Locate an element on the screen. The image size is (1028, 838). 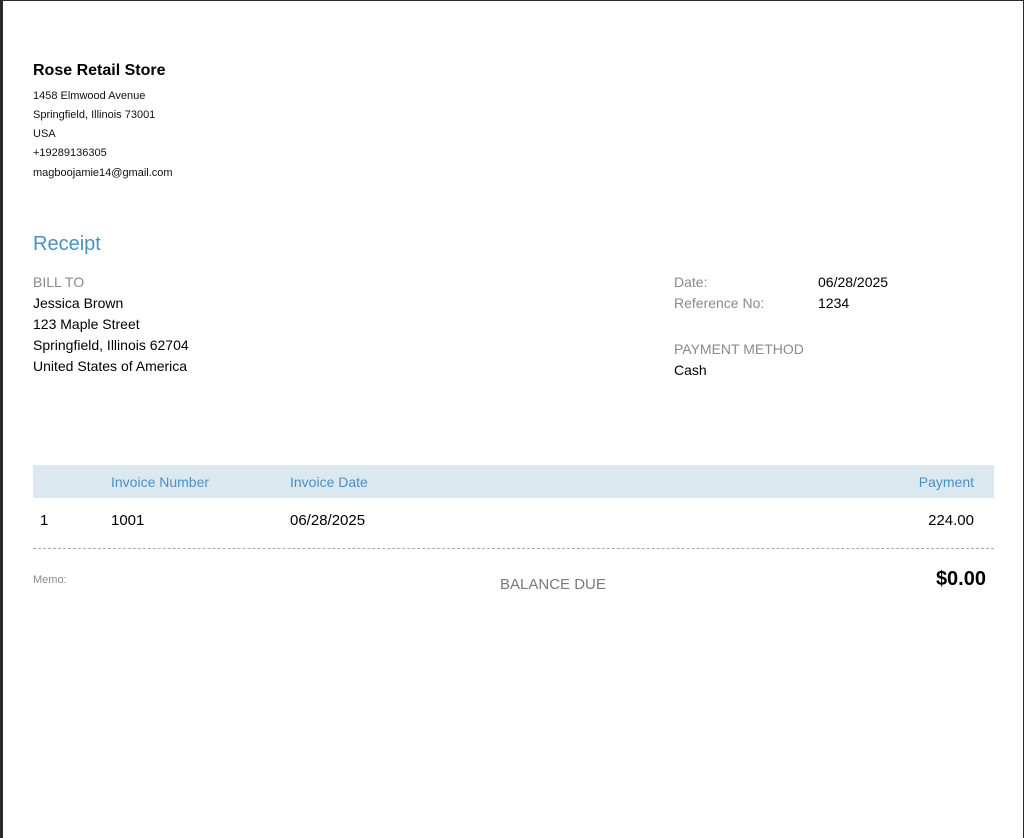
reference-label: Reference No: is located at coordinates (719, 303).